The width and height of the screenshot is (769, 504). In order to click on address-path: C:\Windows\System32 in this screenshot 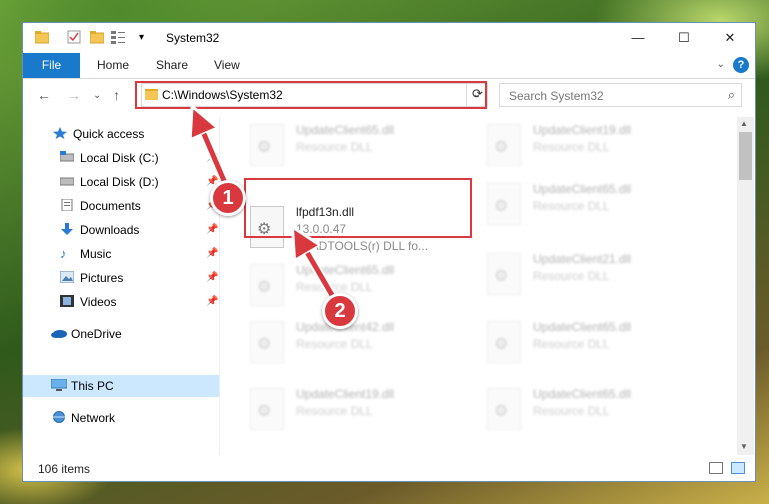, I will do `click(222, 95)`.